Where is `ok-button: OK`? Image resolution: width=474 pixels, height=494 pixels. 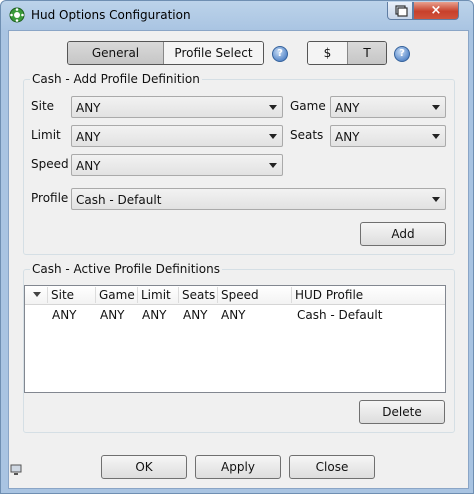 ok-button: OK is located at coordinates (144, 467).